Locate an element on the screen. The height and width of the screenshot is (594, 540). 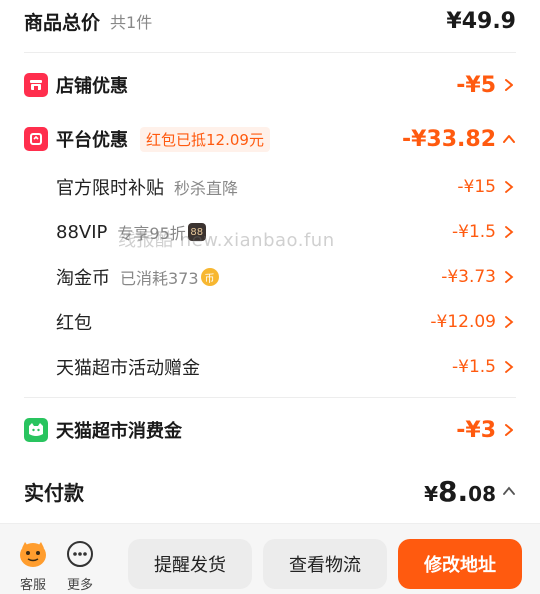
sub-item-amount: -¥3.73 is located at coordinates (478, 277).